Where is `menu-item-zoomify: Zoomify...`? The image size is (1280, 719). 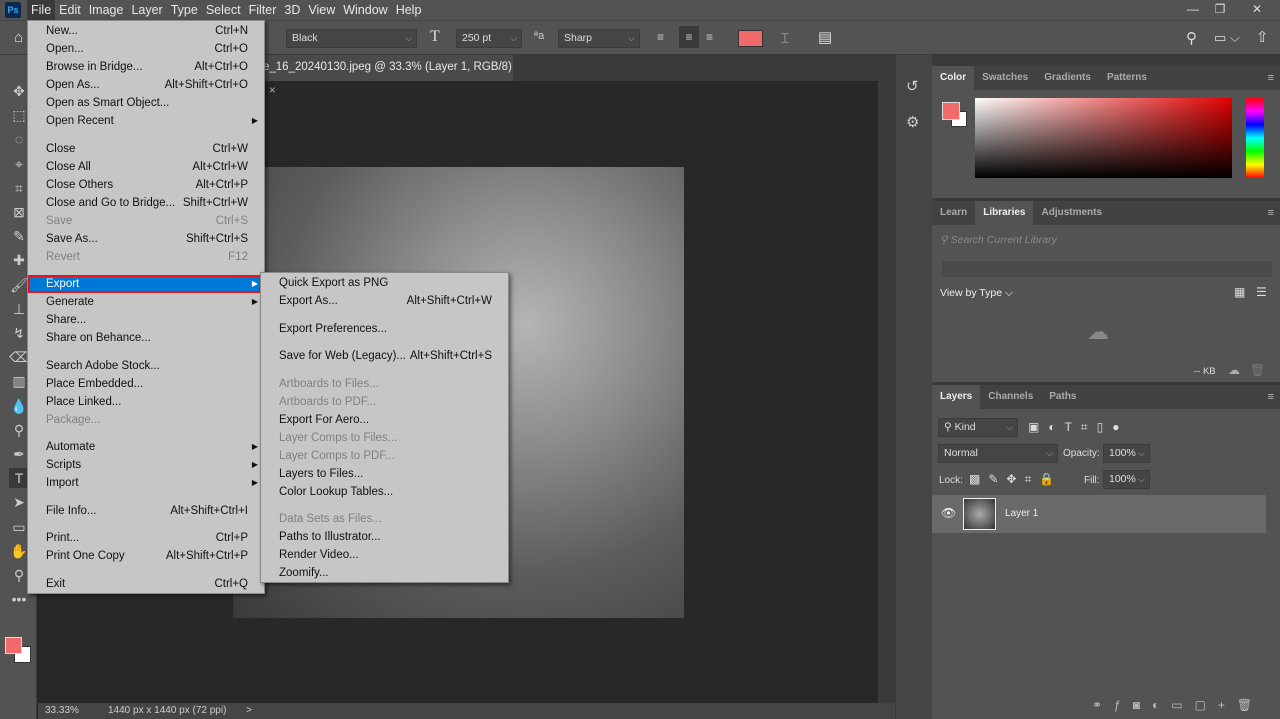 menu-item-zoomify: Zoomify... is located at coordinates (384, 573).